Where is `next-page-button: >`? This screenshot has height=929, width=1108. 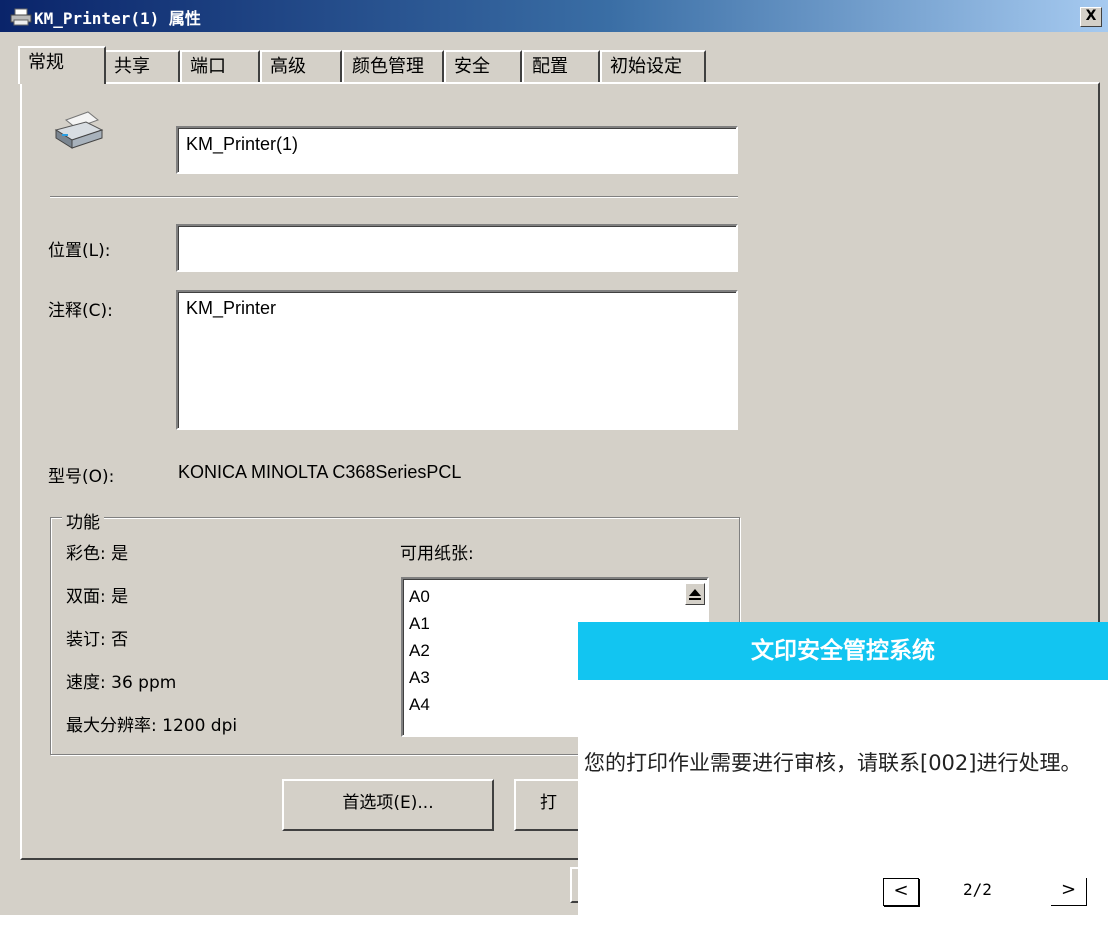
next-page-button: > is located at coordinates (1069, 892).